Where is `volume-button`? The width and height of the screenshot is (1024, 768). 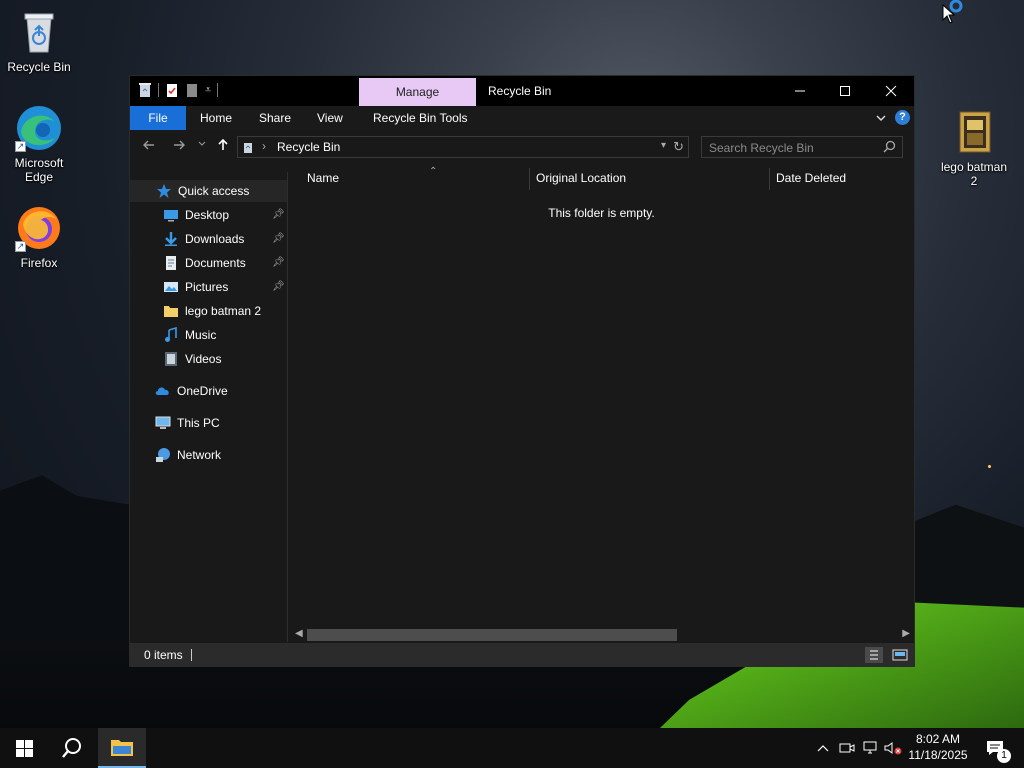
volume-button is located at coordinates (893, 748).